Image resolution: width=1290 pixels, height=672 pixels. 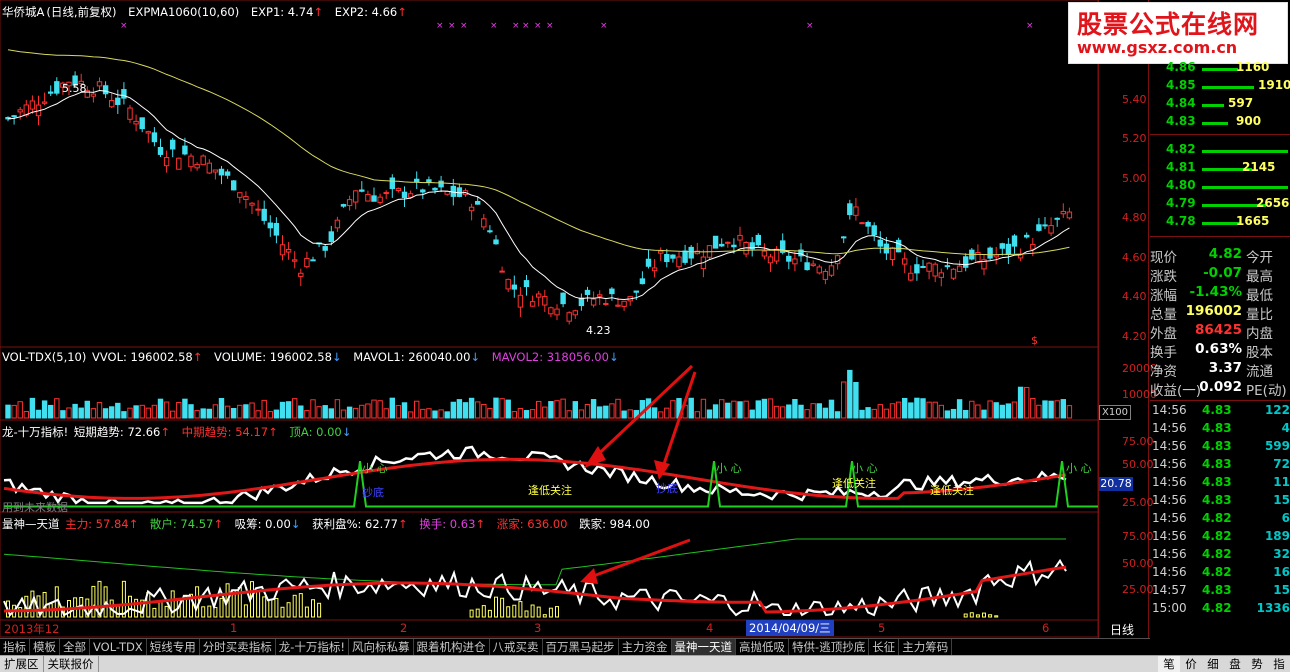 I want to click on accumulate-value: 吸筹: 0.00↓, so click(x=267, y=524).